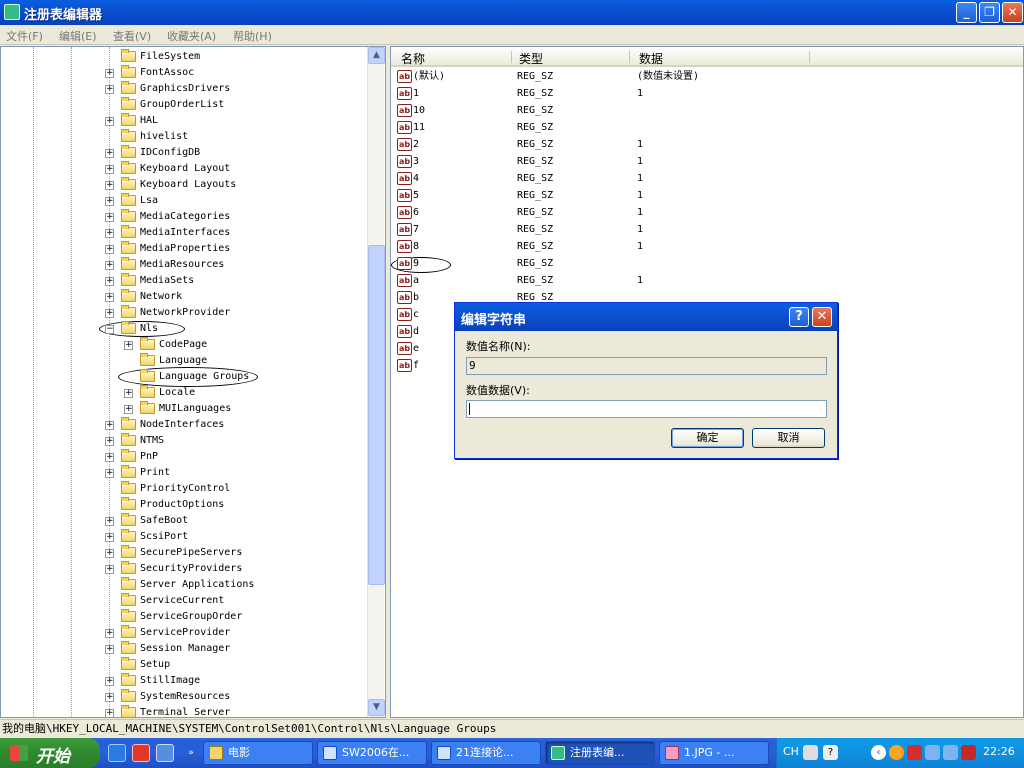 The height and width of the screenshot is (768, 1024). Describe the element at coordinates (141, 753) in the screenshot. I see `shortcut-app-icon` at that location.